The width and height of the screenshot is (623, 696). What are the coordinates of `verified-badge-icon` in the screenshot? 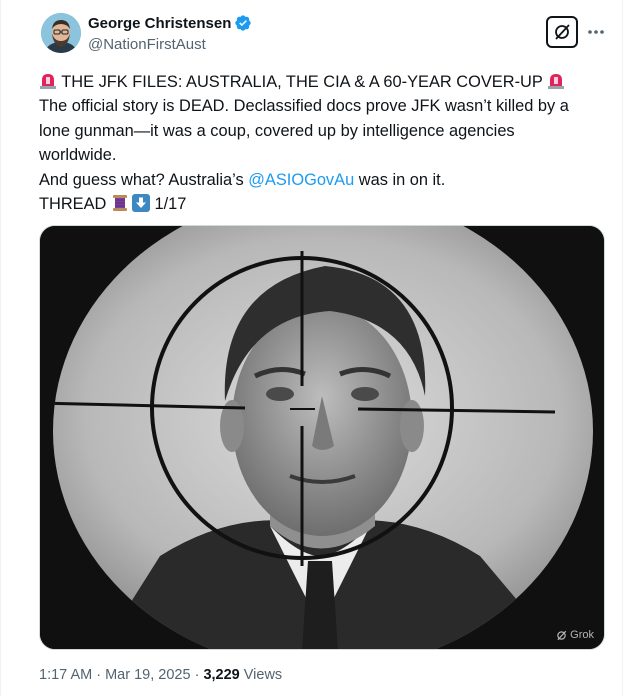 It's located at (243, 23).